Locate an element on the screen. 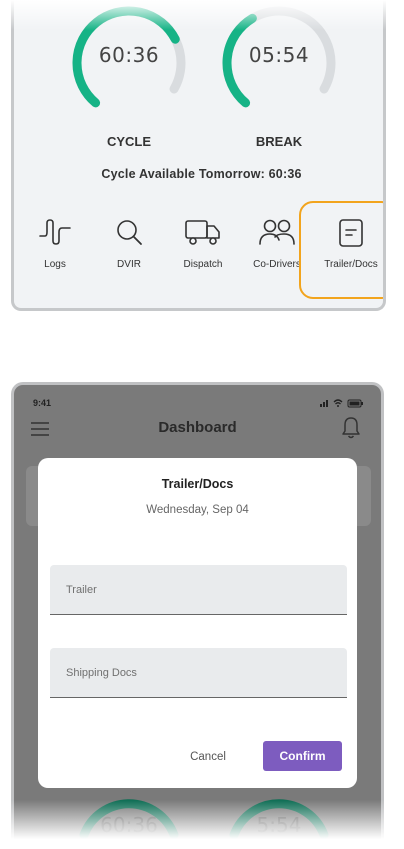 This screenshot has width=404, height=849. nav-item-dvir: DVIR is located at coordinates (129, 240).